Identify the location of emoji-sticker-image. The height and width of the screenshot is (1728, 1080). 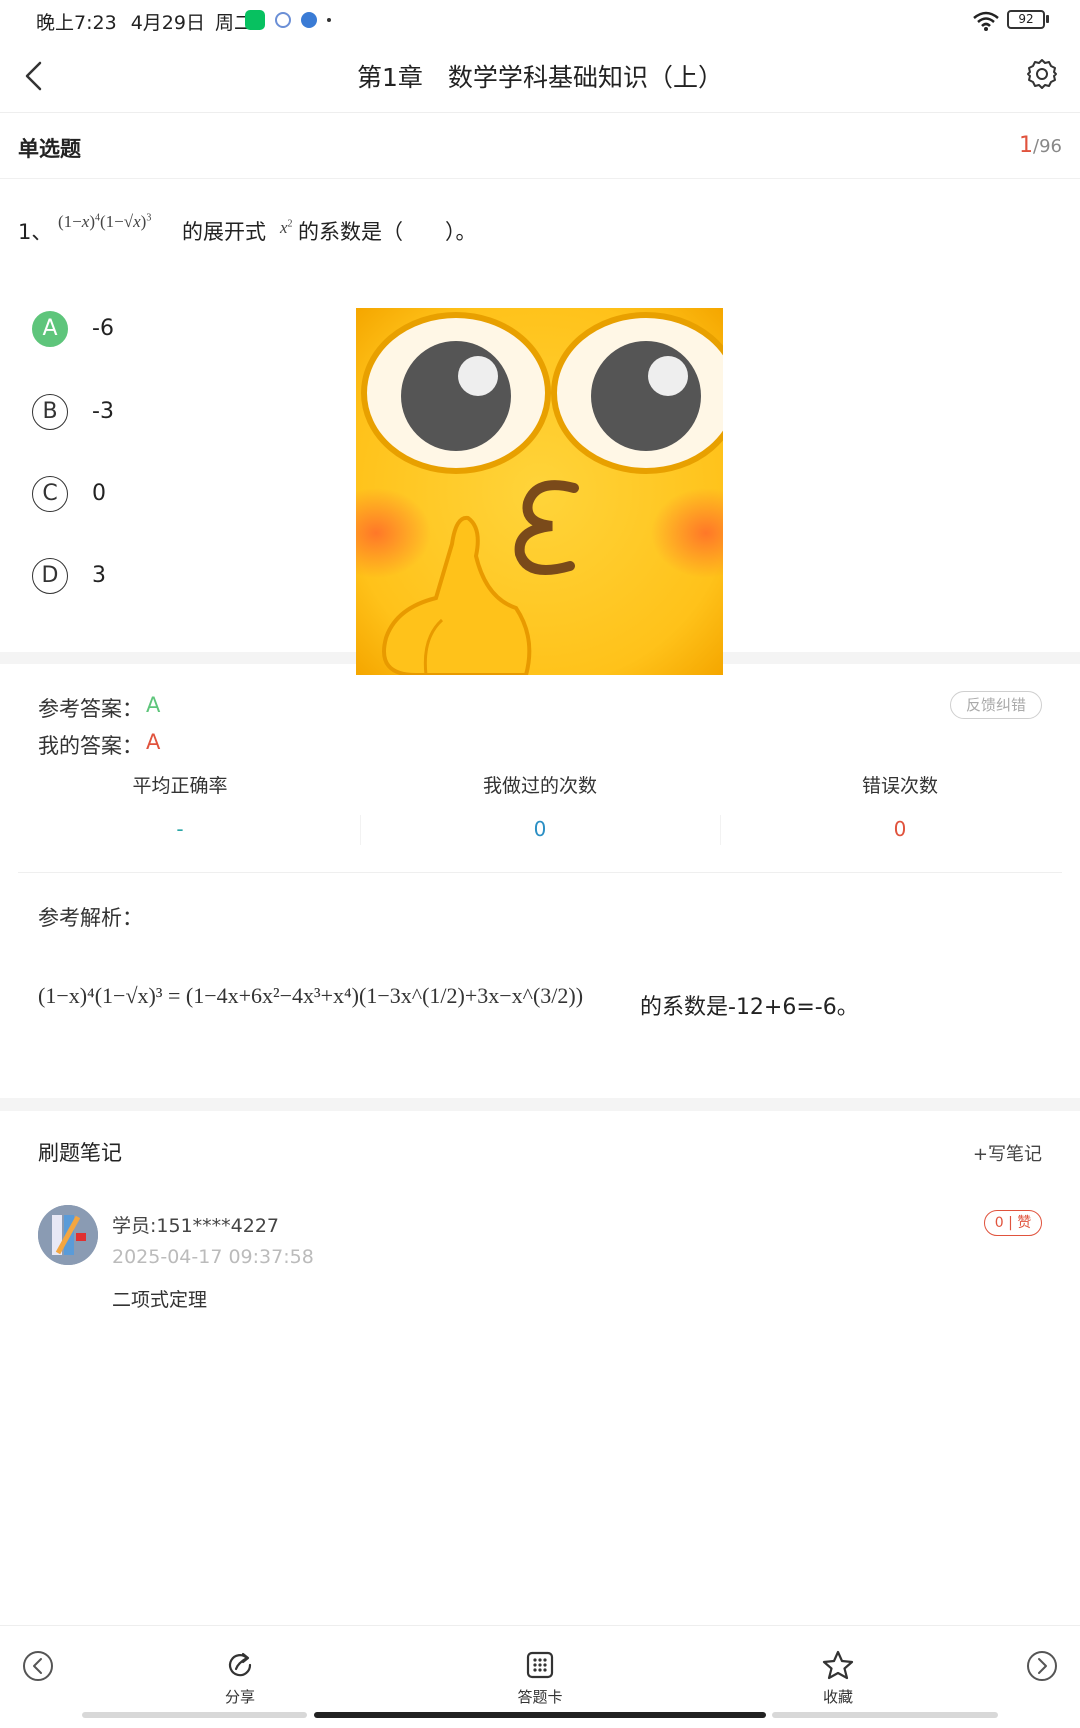
(539, 491).